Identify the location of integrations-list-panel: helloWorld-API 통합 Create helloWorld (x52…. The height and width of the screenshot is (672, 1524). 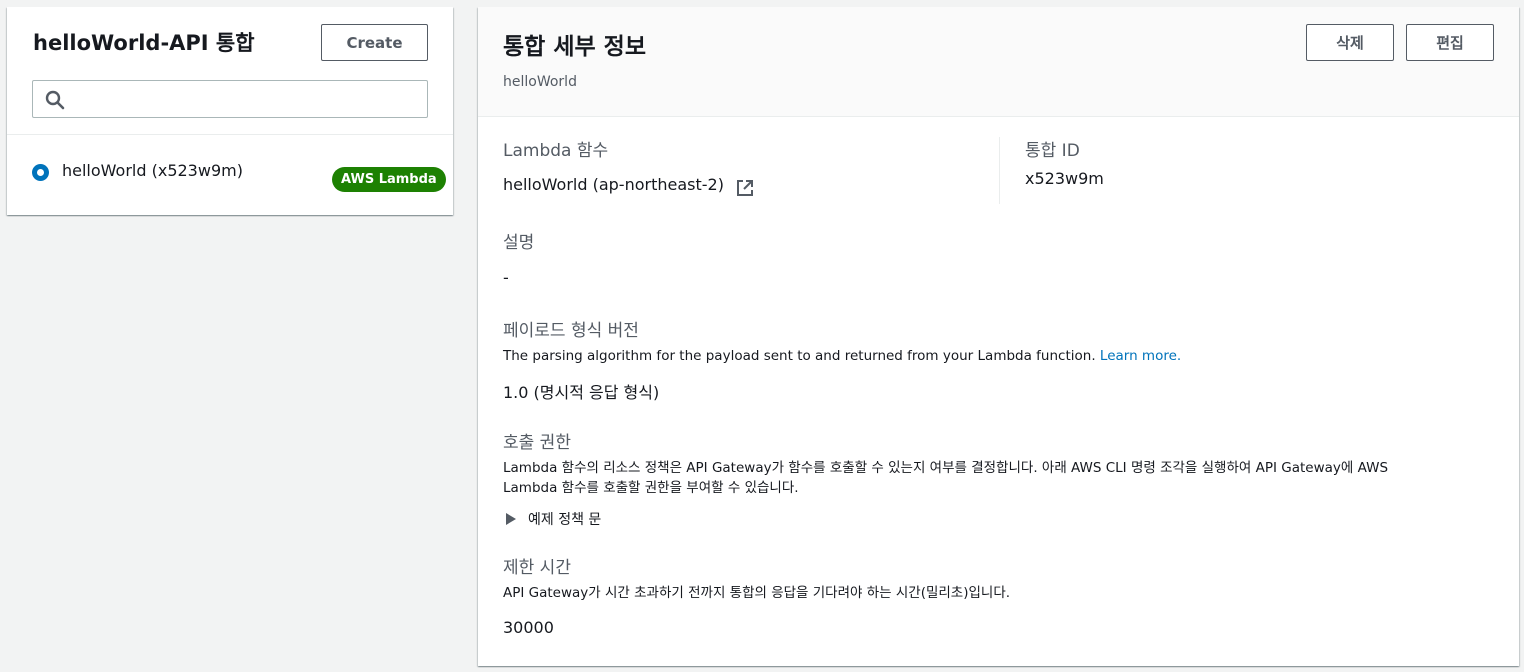
(230, 111).